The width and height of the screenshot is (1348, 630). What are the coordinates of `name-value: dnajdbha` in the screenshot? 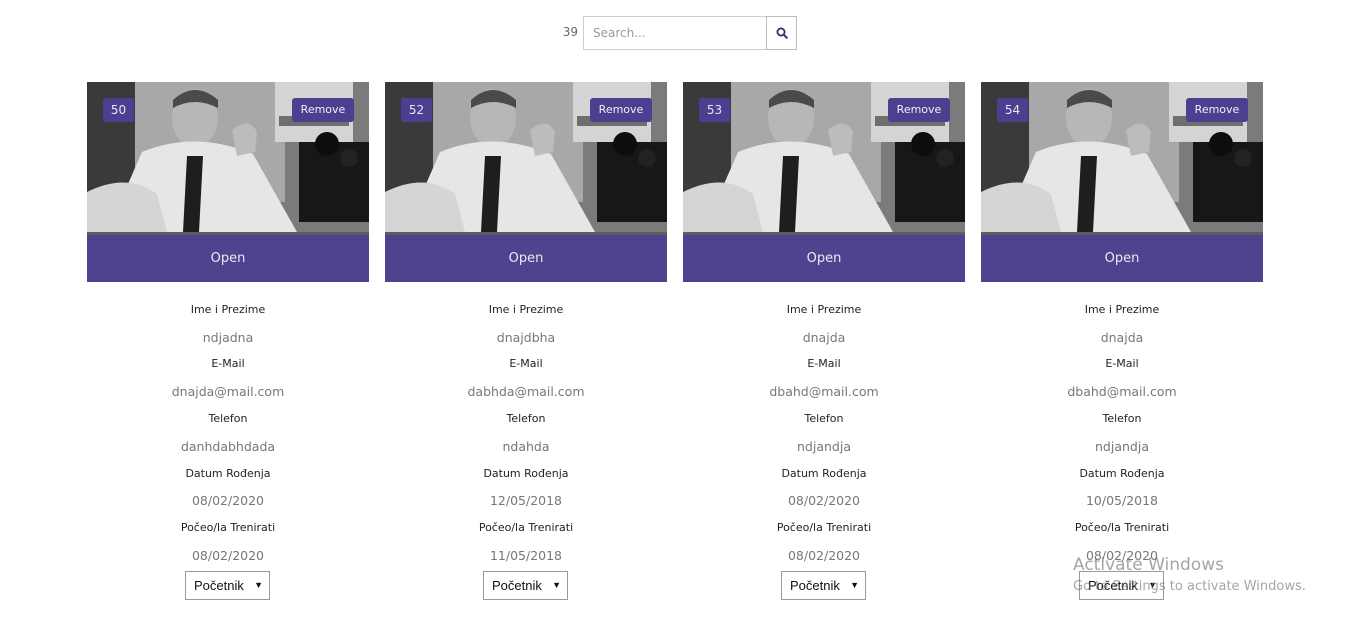 It's located at (526, 337).